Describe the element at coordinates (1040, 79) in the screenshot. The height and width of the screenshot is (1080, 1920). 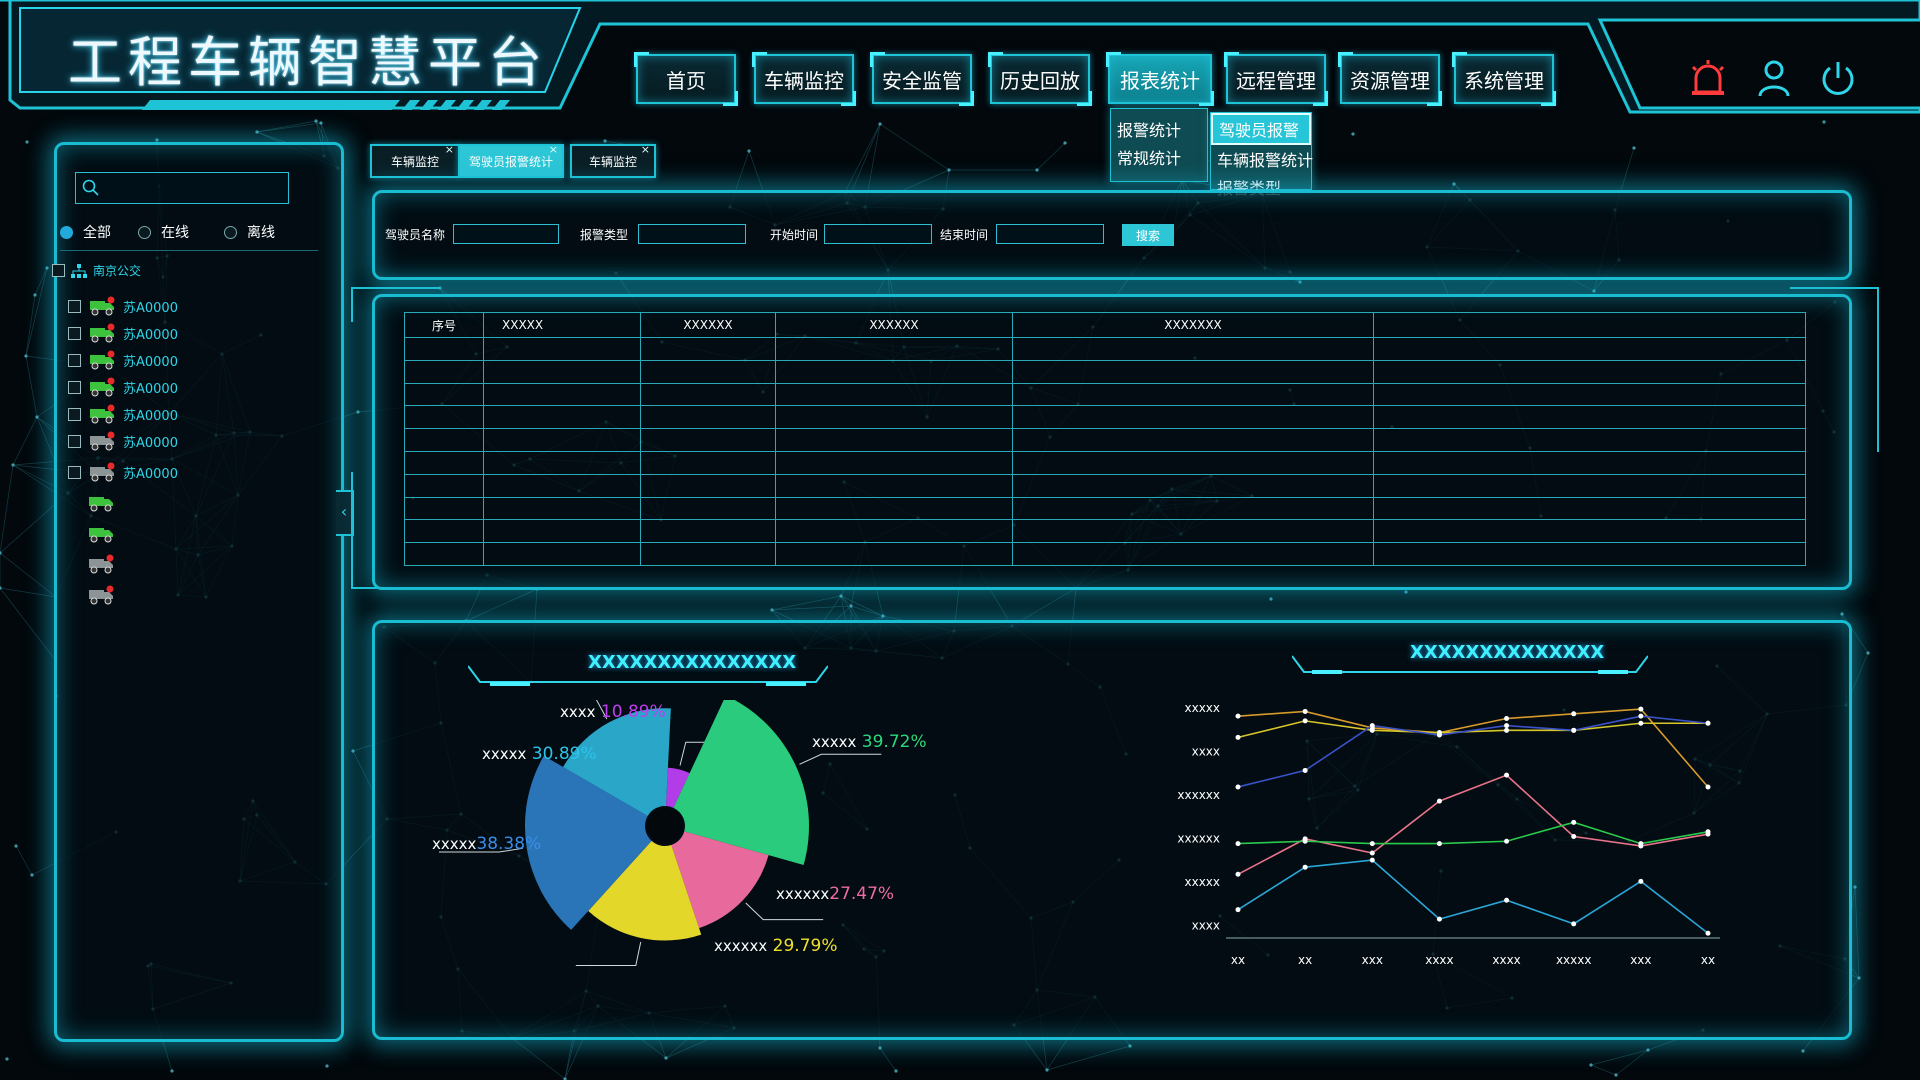
I see `nav-history-playback: 历史回放` at that location.